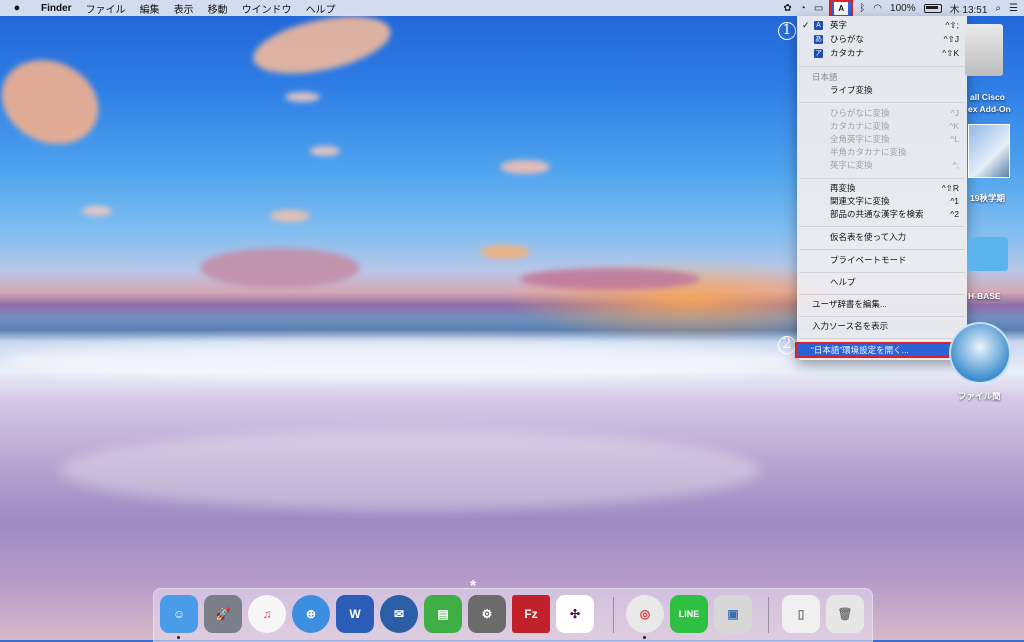 This screenshot has height=642, width=1024. Describe the element at coordinates (818, 8) in the screenshot. I see `display-icon: ▭` at that location.